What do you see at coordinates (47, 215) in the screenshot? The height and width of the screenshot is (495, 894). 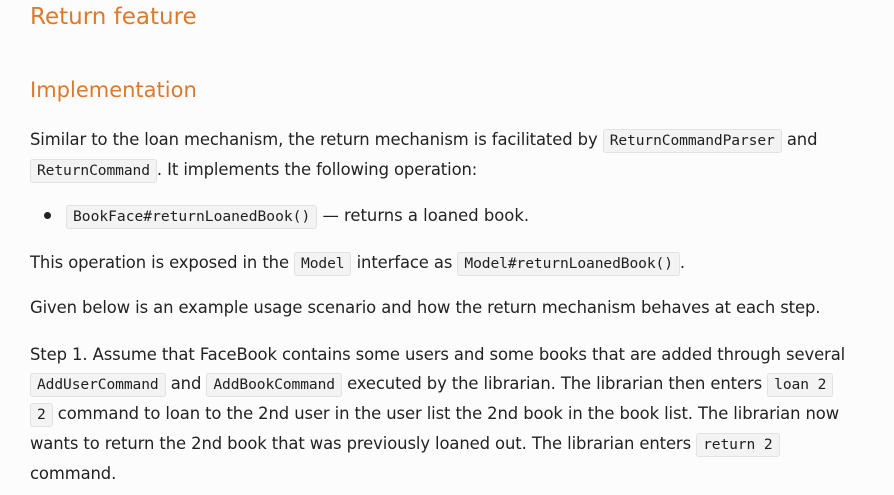 I see `bullet-dot` at bounding box center [47, 215].